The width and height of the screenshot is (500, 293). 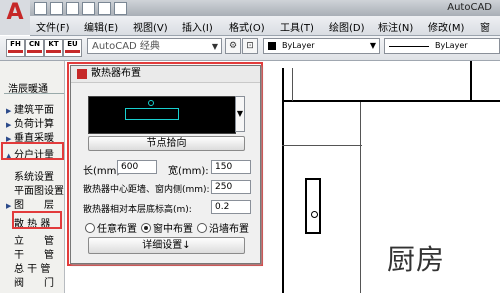 What do you see at coordinates (166, 143) in the screenshot?
I see `node-switch-button: 节点拾向` at bounding box center [166, 143].